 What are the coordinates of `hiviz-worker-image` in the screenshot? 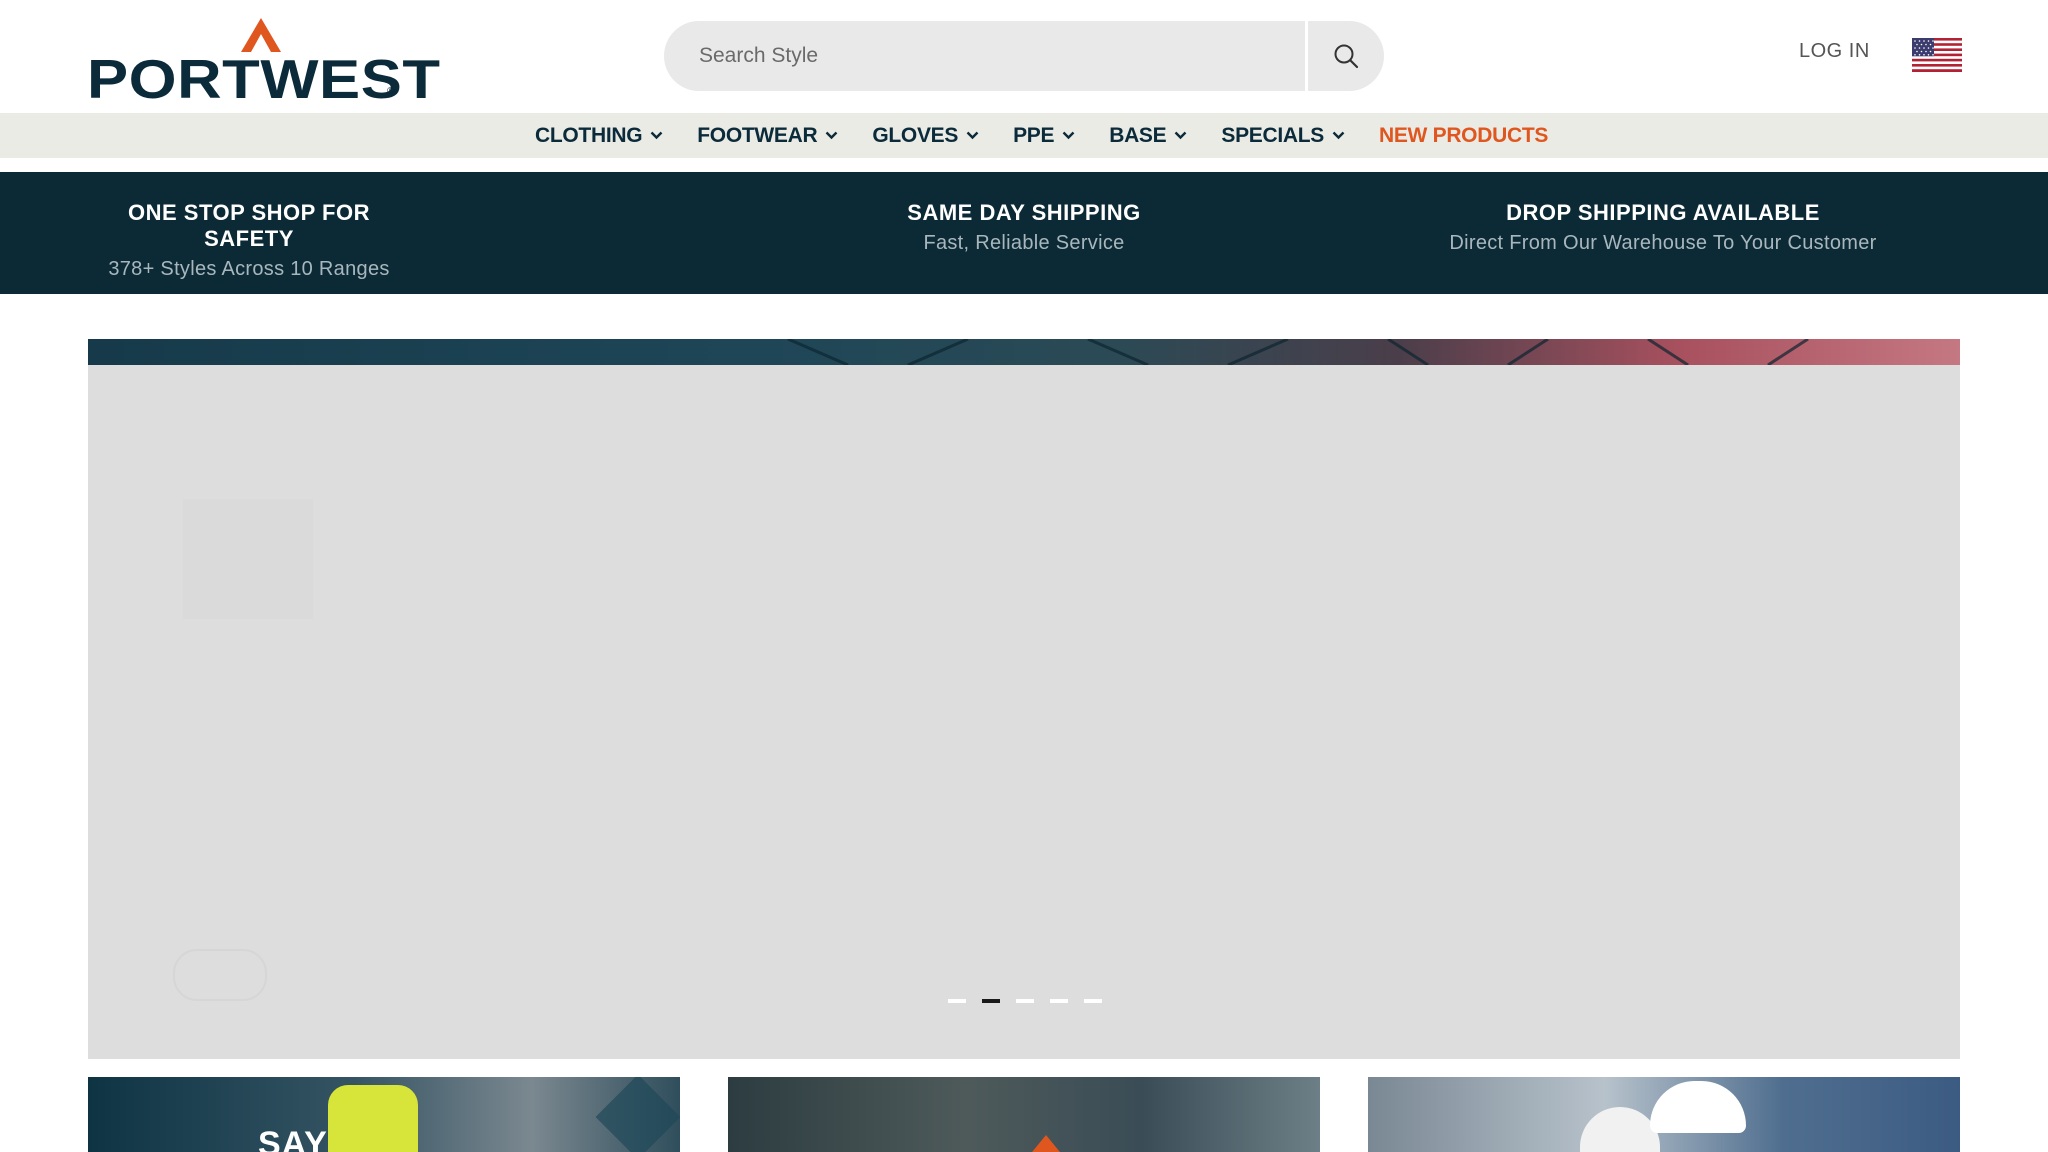 It's located at (373, 1118).